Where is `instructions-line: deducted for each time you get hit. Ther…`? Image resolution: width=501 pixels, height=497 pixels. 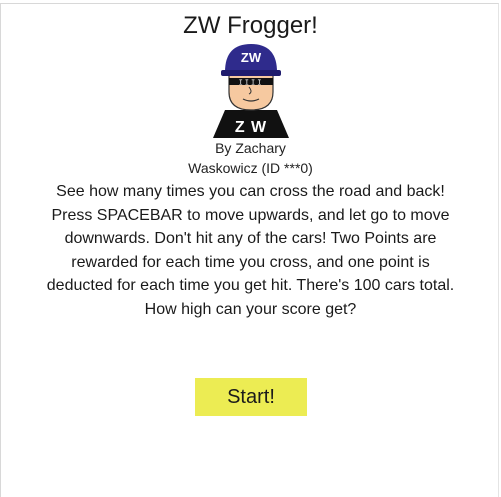 instructions-line: deducted for each time you get hit. Ther… is located at coordinates (250, 285).